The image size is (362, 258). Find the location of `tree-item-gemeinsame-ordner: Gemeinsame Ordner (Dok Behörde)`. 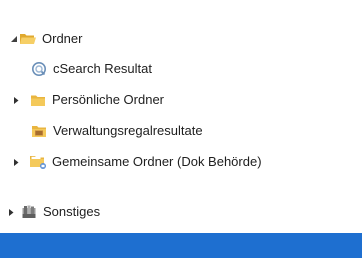

tree-item-gemeinsame-ordner: Gemeinsame Ordner (Dok Behörde) is located at coordinates (136, 162).